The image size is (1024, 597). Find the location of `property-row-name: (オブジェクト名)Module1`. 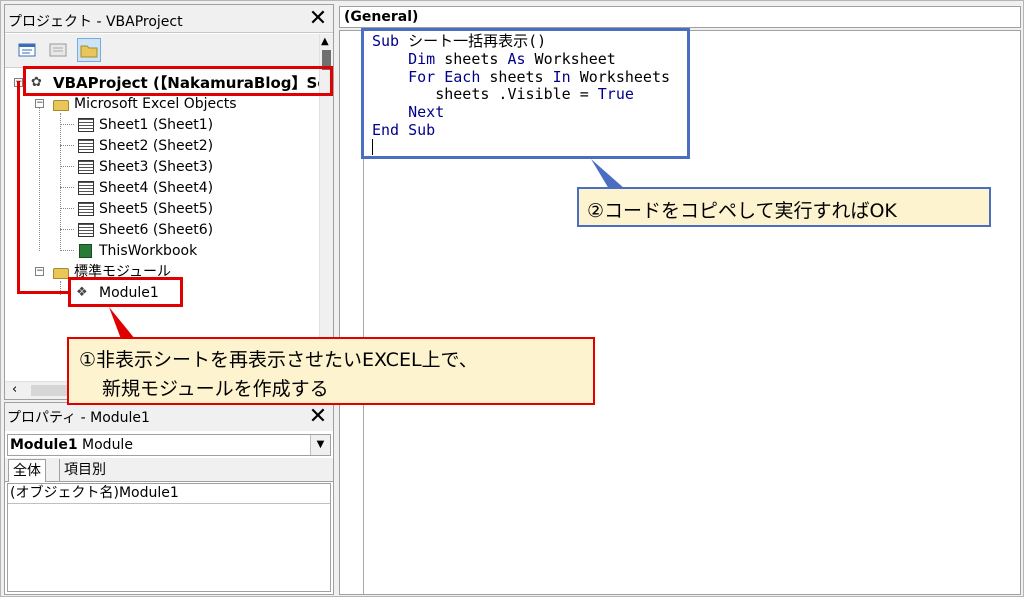

property-row-name: (オブジェクト名)Module1 is located at coordinates (169, 494).